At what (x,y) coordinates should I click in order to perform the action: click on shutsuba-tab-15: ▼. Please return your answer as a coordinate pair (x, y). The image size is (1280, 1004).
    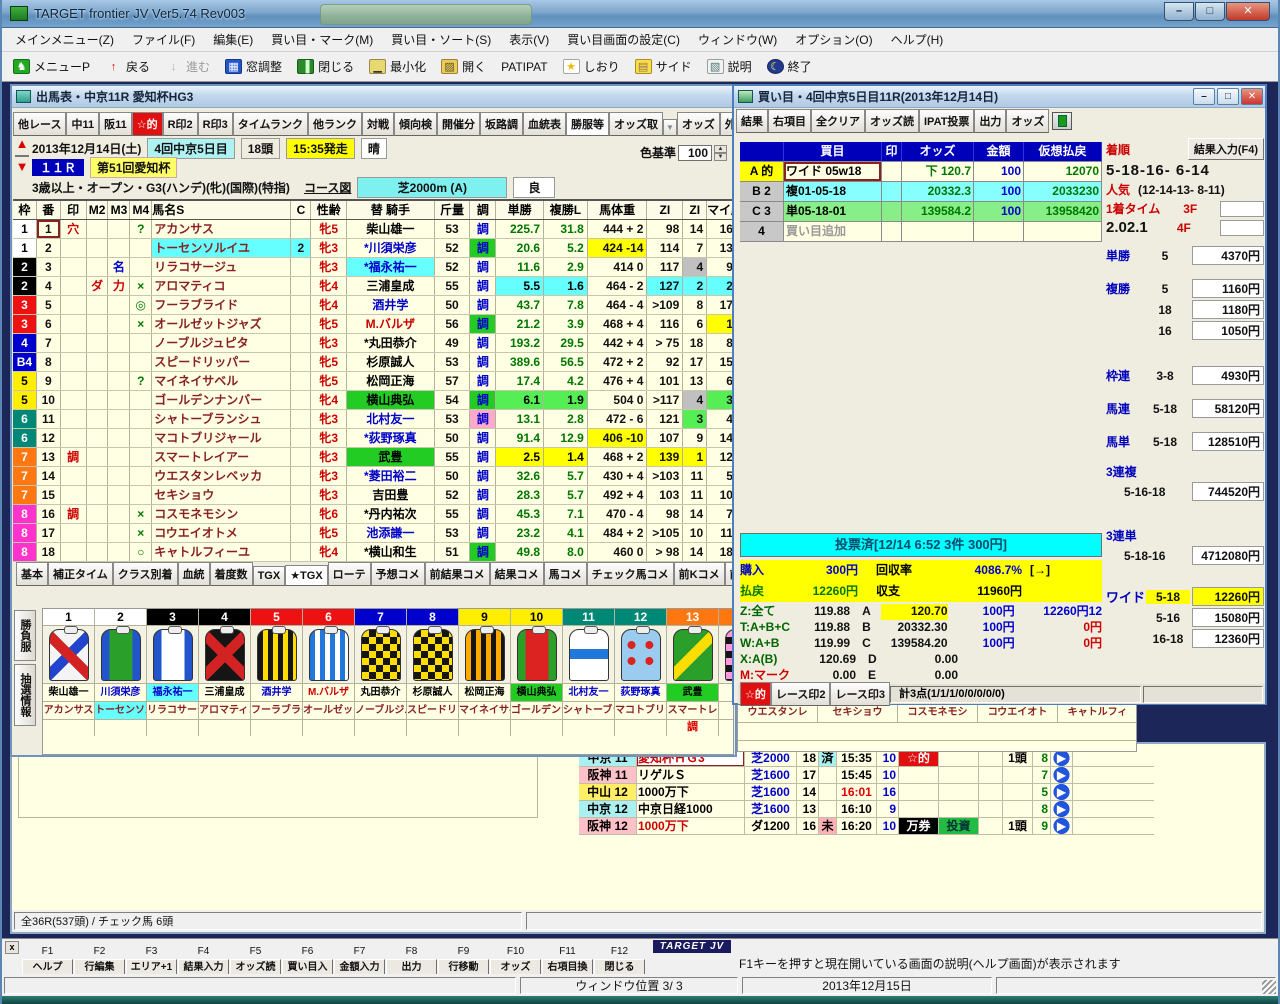
    Looking at the image, I should click on (669, 127).